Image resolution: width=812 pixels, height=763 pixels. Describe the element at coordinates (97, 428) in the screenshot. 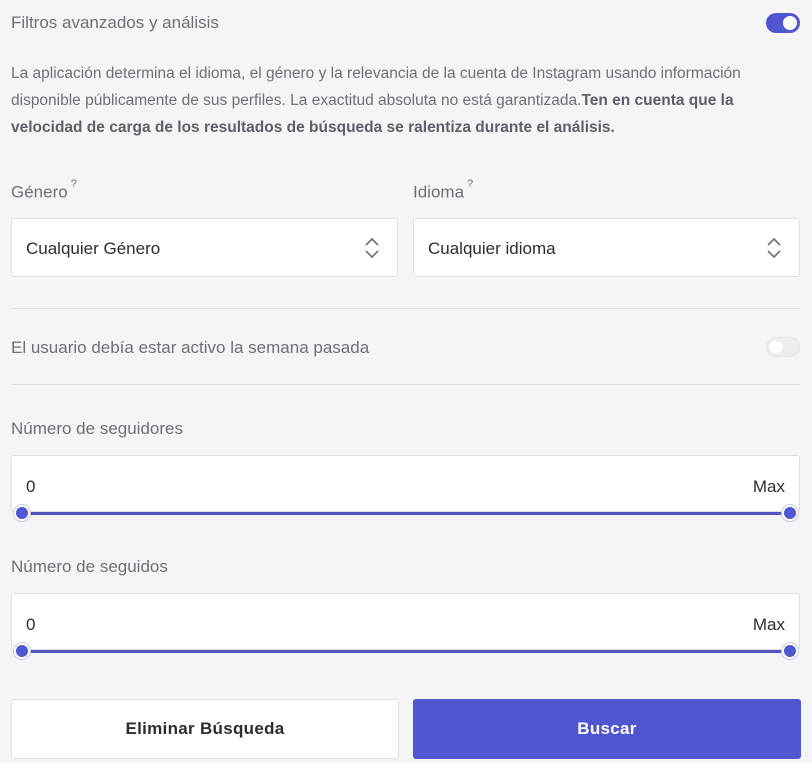

I see `followers-label: Número de seguidores` at that location.